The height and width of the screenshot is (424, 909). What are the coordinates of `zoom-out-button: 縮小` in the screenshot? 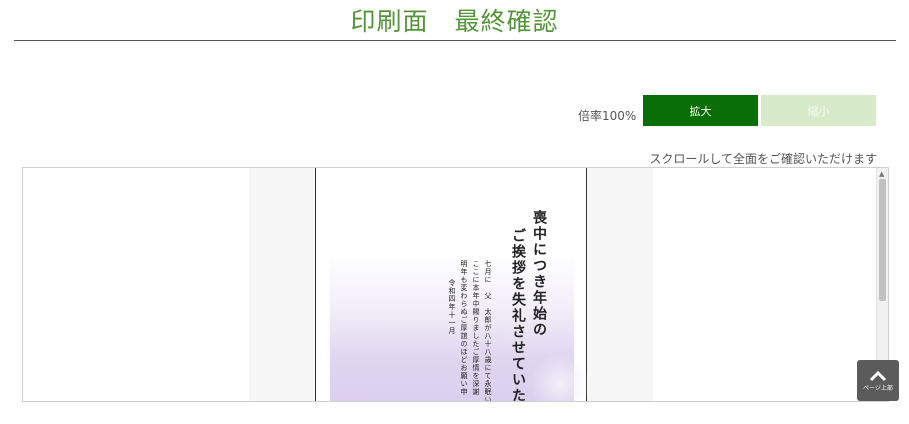 It's located at (818, 110).